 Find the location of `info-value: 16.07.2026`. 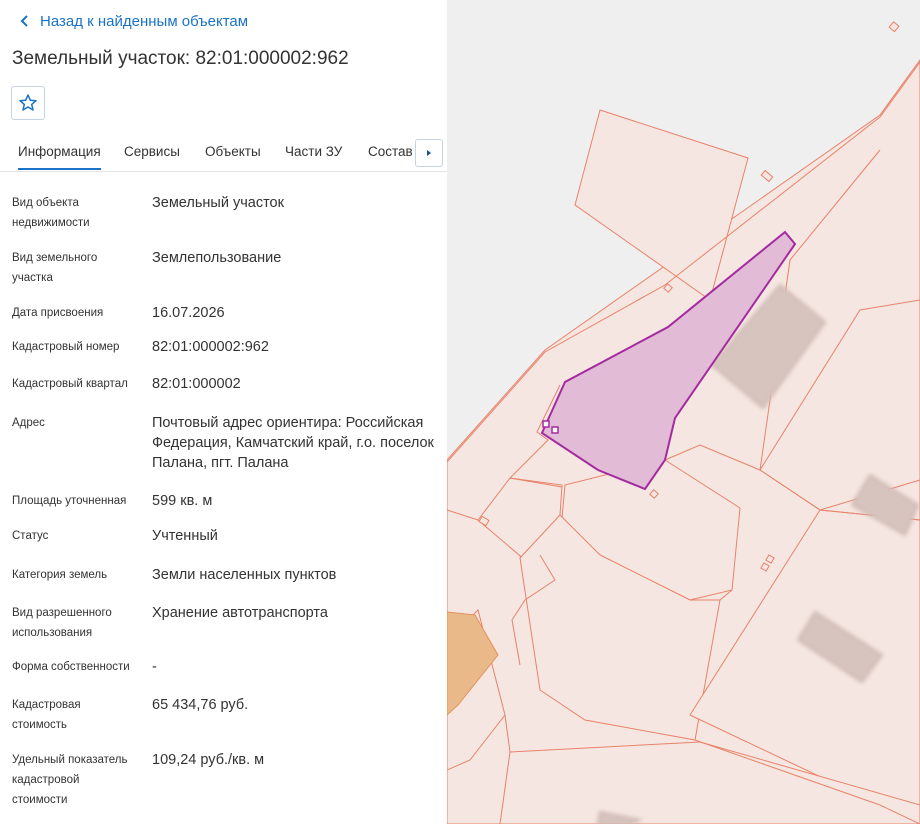

info-value: 16.07.2026 is located at coordinates (188, 313).